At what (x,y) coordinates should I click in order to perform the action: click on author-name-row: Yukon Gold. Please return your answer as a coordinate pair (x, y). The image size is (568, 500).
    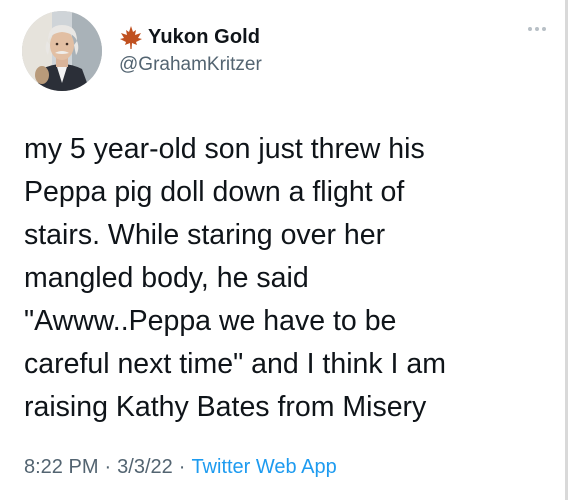
    Looking at the image, I should click on (189, 37).